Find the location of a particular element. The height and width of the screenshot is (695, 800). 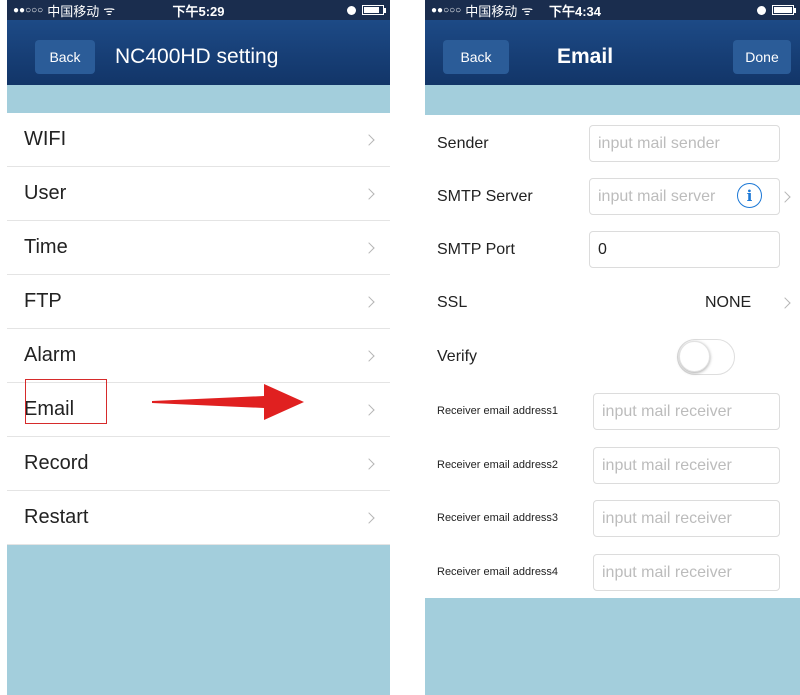

annotation-arrow-icon is located at coordinates (228, 402).